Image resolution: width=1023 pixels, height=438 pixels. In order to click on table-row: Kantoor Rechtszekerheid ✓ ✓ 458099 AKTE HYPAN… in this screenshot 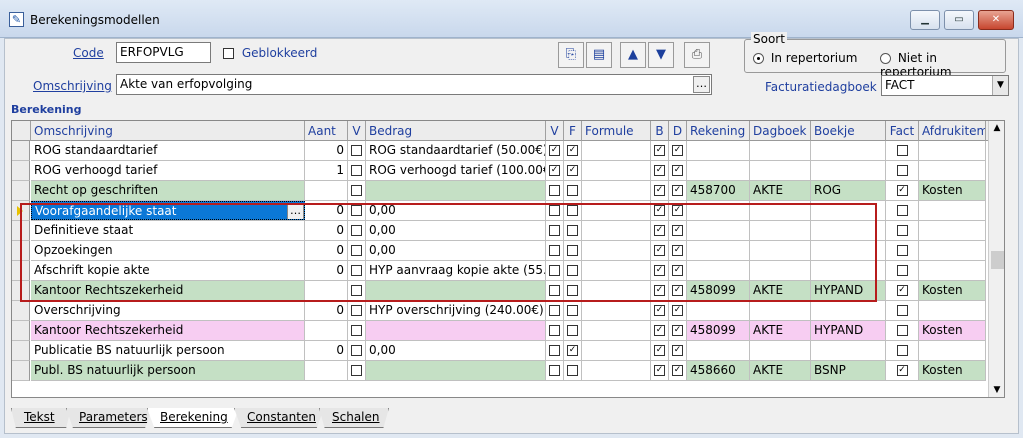, I will do `click(508, 331)`.